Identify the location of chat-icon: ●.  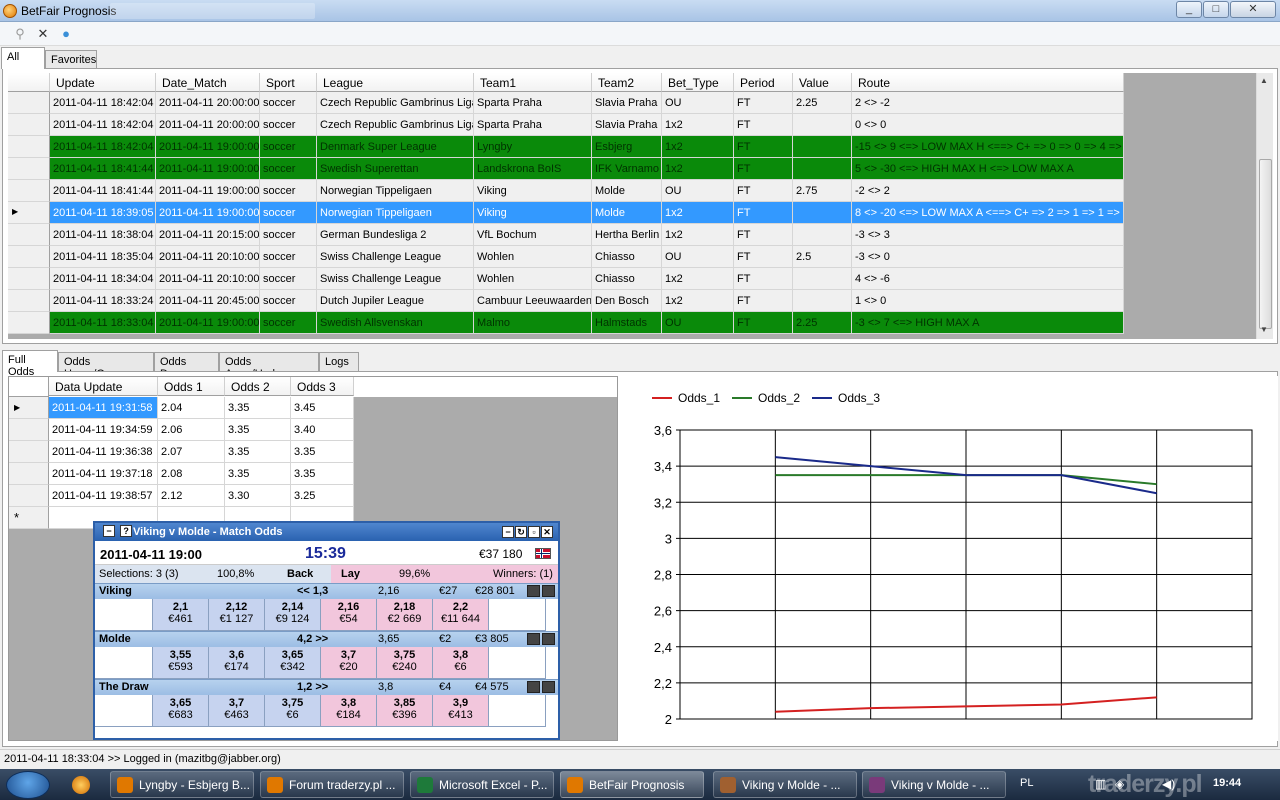
(66, 34).